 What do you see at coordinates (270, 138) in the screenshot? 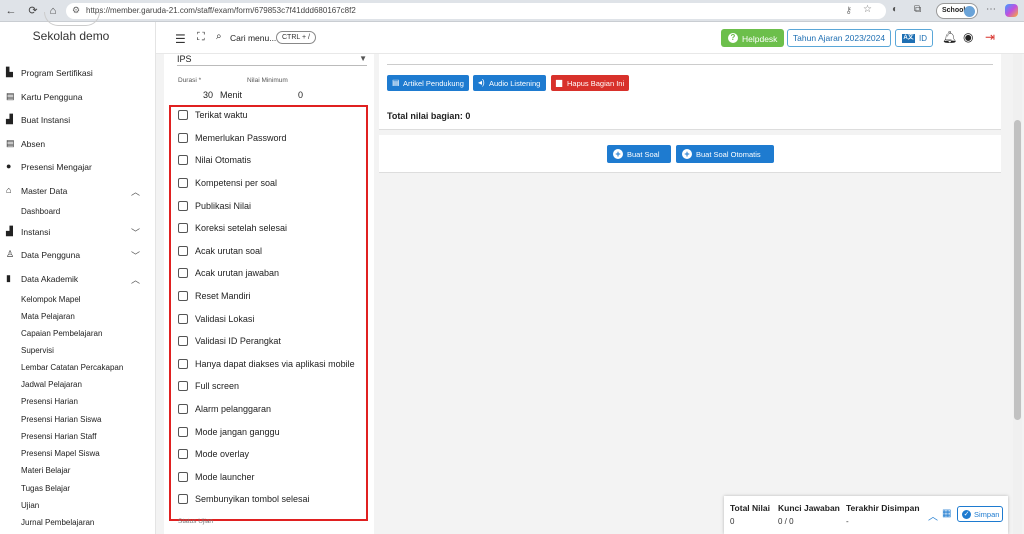
I see `option-memerlukan-password: Memerlukan Password` at bounding box center [270, 138].